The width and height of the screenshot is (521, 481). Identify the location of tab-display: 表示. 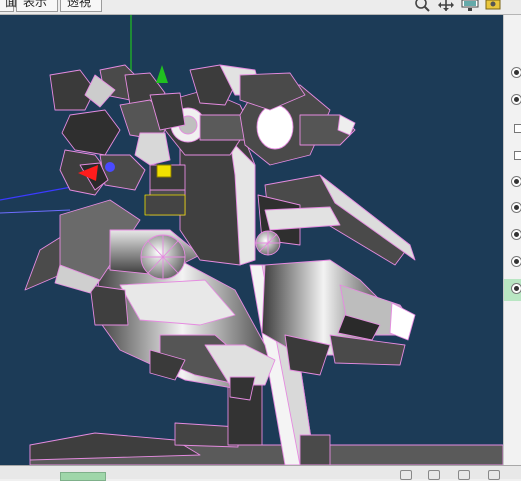
(37, 6).